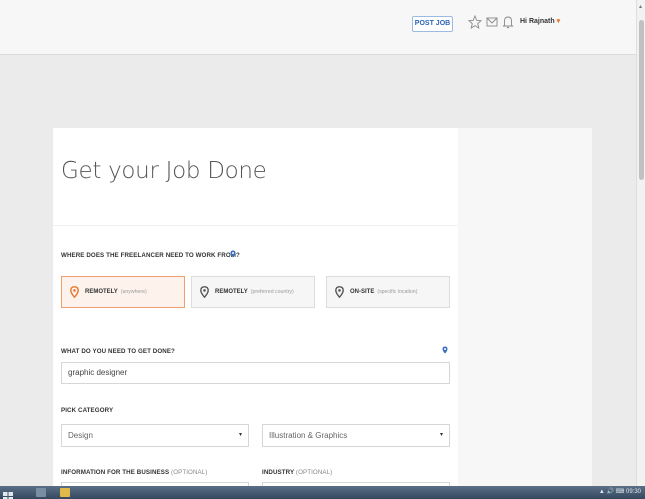 This screenshot has height=499, width=645. Describe the element at coordinates (362, 292) in the screenshot. I see `location-option-label: ON-SITE` at that location.